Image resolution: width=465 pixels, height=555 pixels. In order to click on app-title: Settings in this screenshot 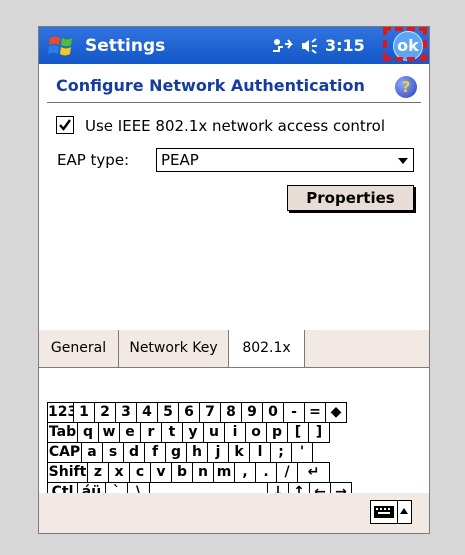, I will do `click(125, 46)`.